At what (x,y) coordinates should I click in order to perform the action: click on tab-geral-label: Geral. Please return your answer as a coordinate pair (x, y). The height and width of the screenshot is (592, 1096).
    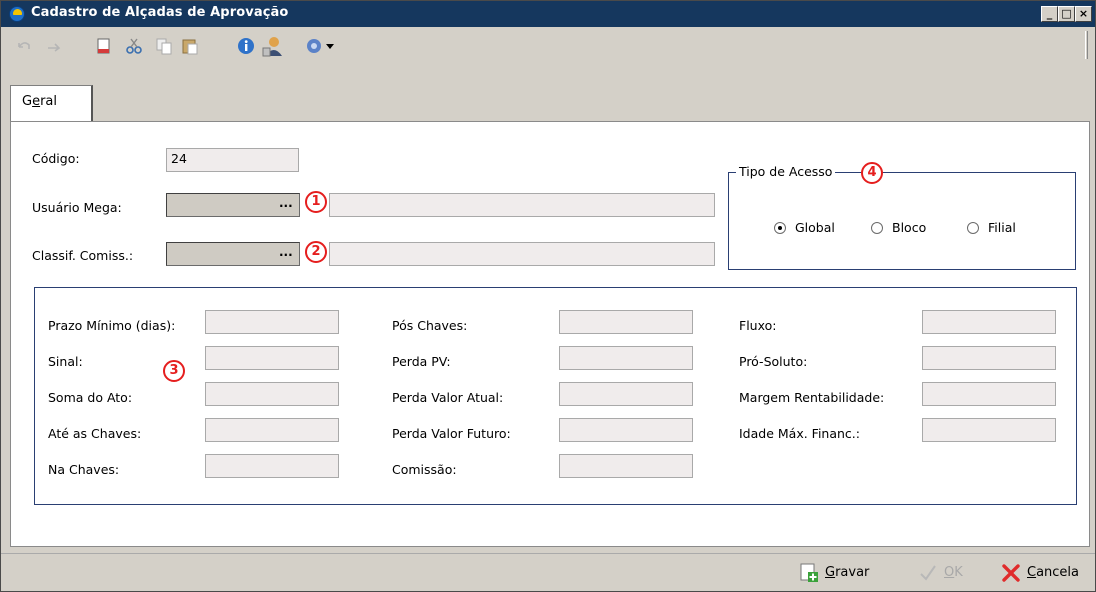
    Looking at the image, I should click on (40, 101).